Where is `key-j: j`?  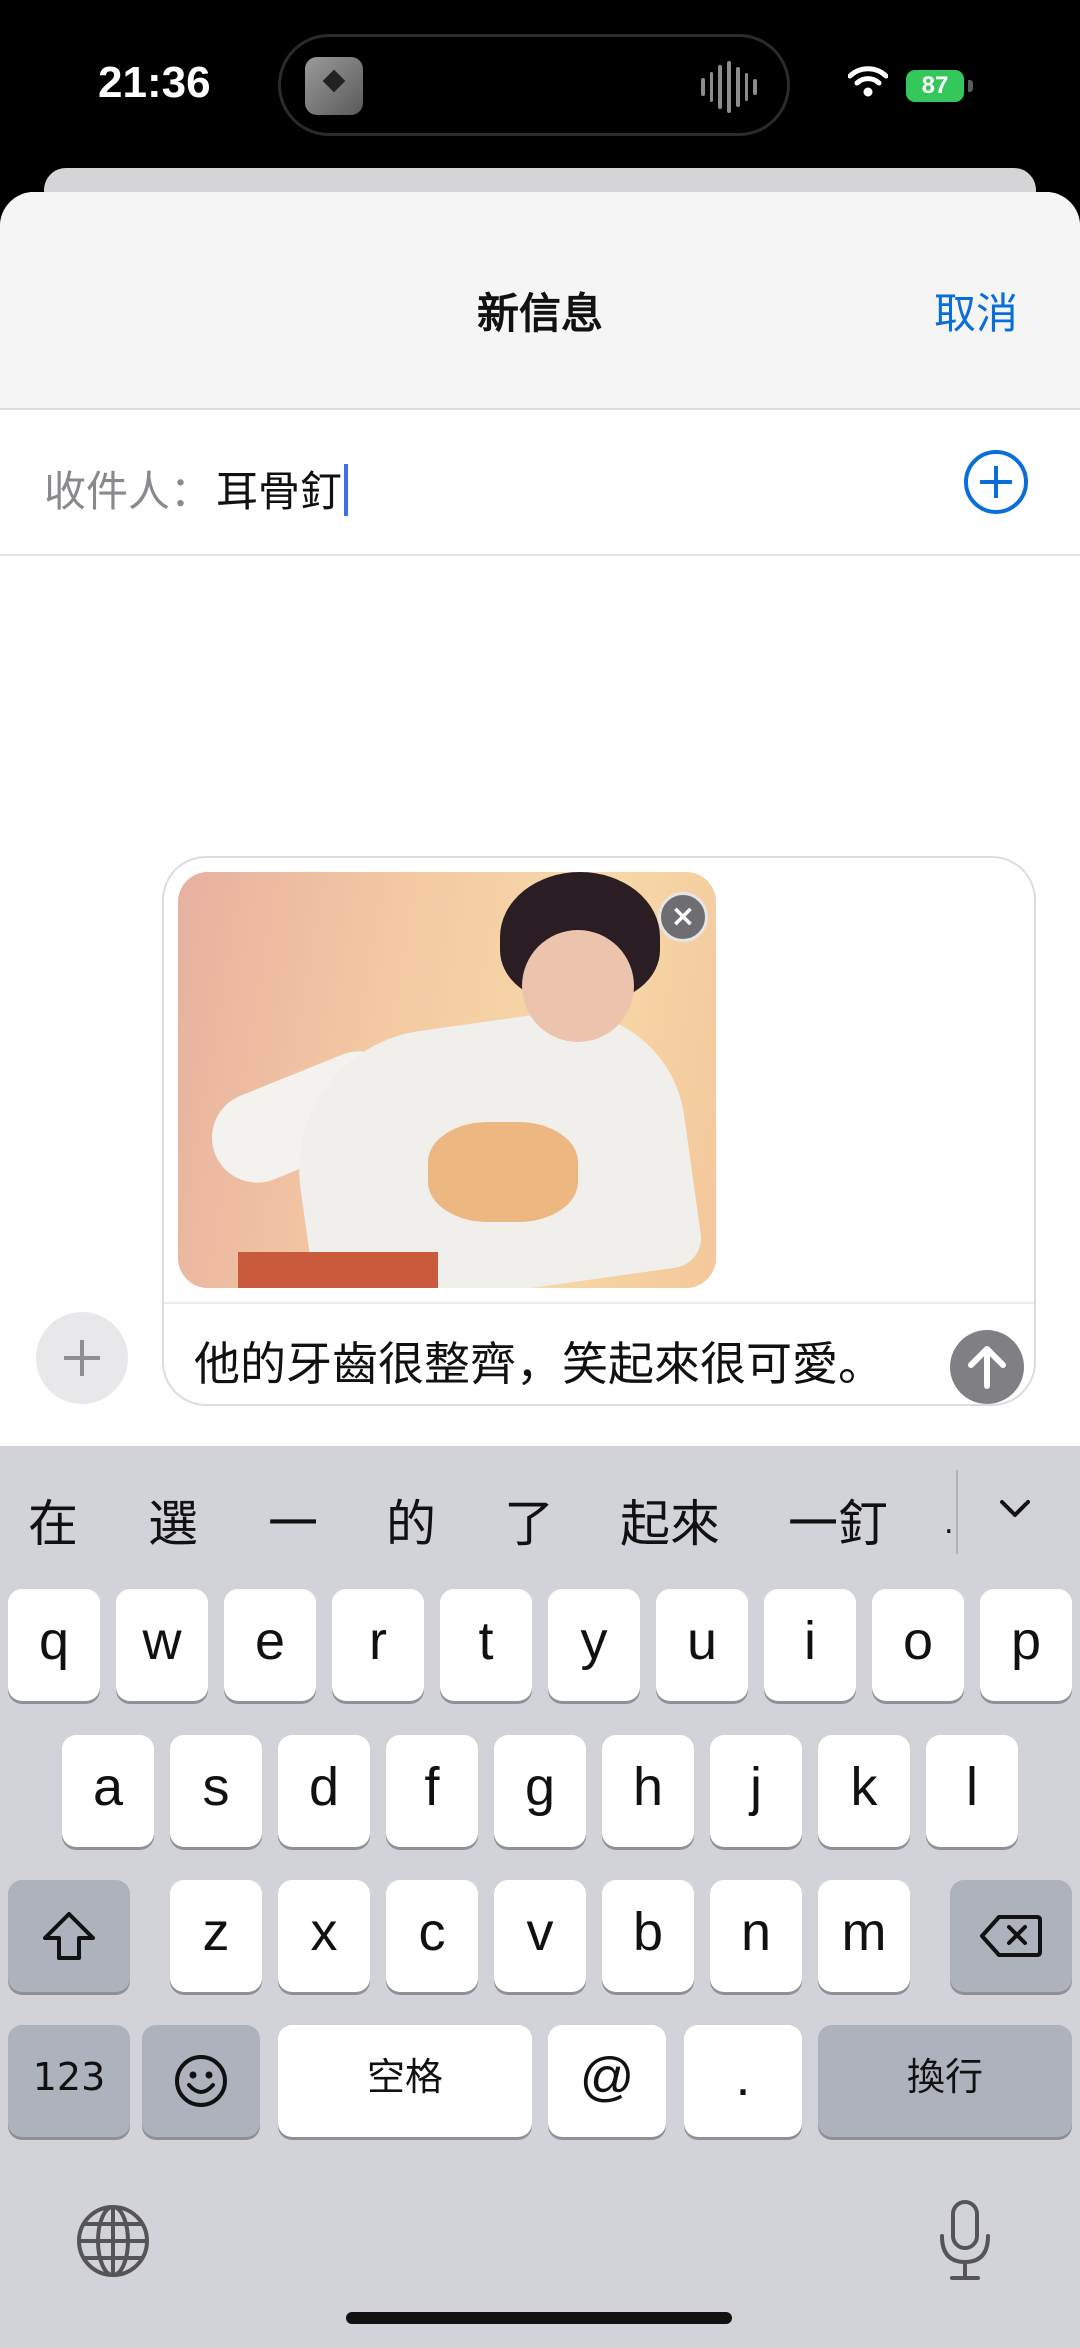
key-j: j is located at coordinates (756, 1791).